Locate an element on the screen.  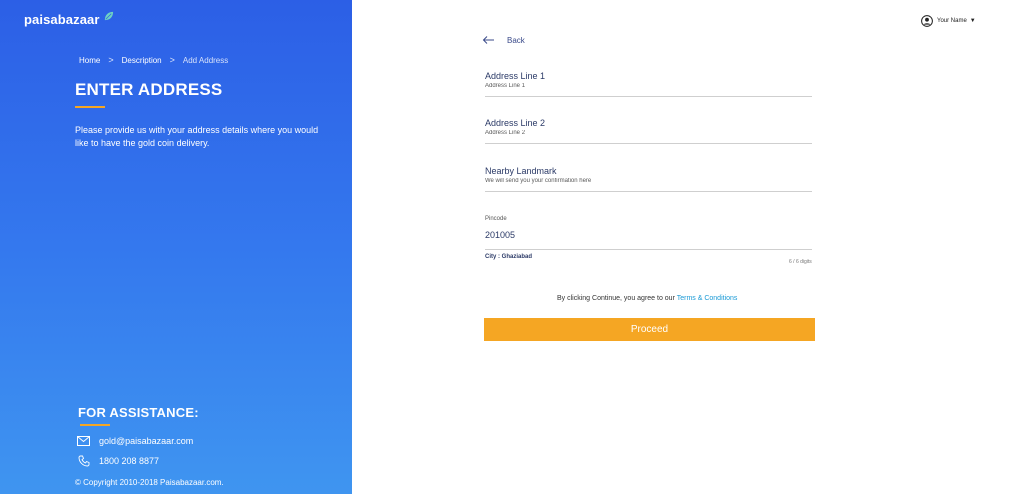
pincode-input is located at coordinates (648, 235).